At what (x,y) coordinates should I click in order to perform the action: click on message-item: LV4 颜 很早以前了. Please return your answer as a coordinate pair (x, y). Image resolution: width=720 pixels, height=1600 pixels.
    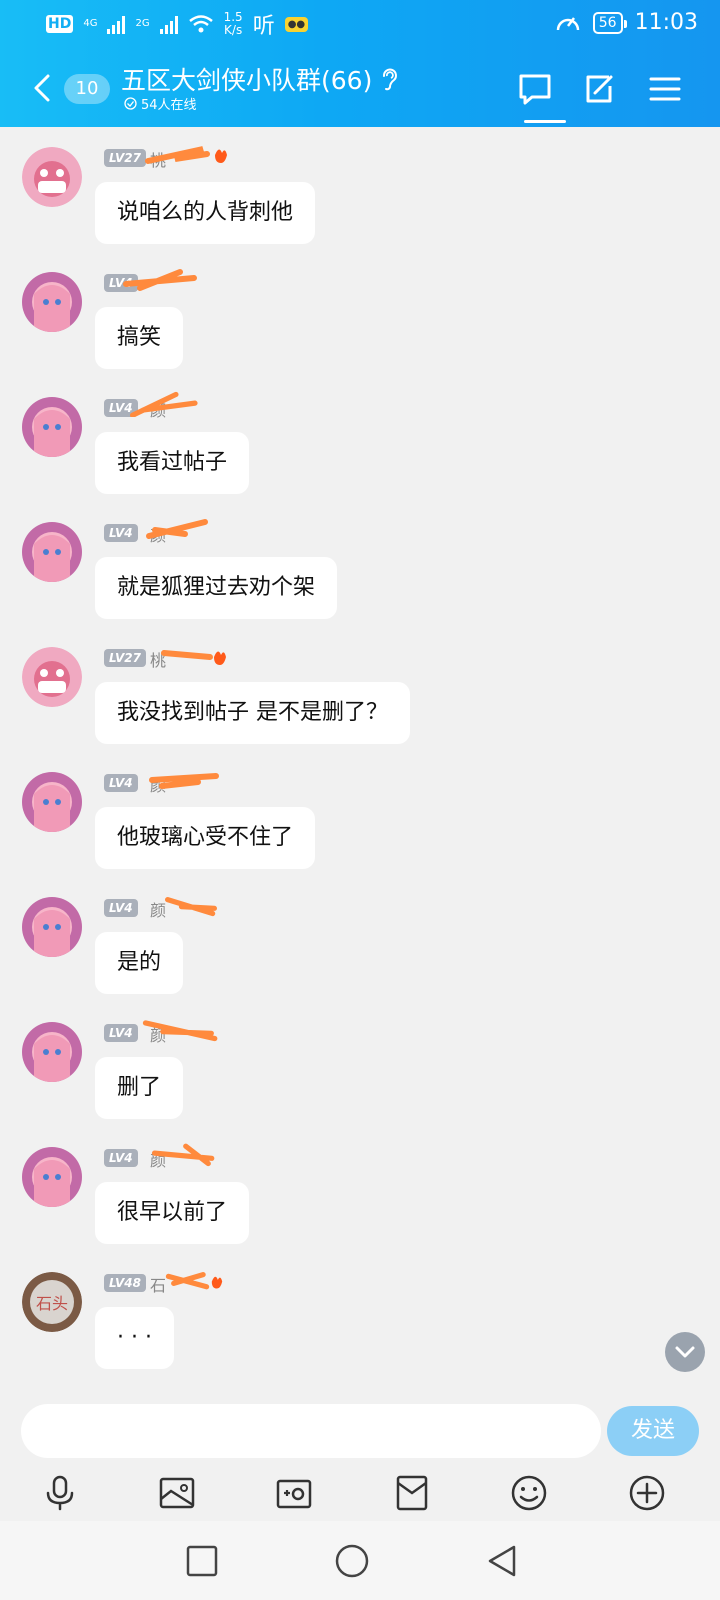
    Looking at the image, I should click on (360, 1190).